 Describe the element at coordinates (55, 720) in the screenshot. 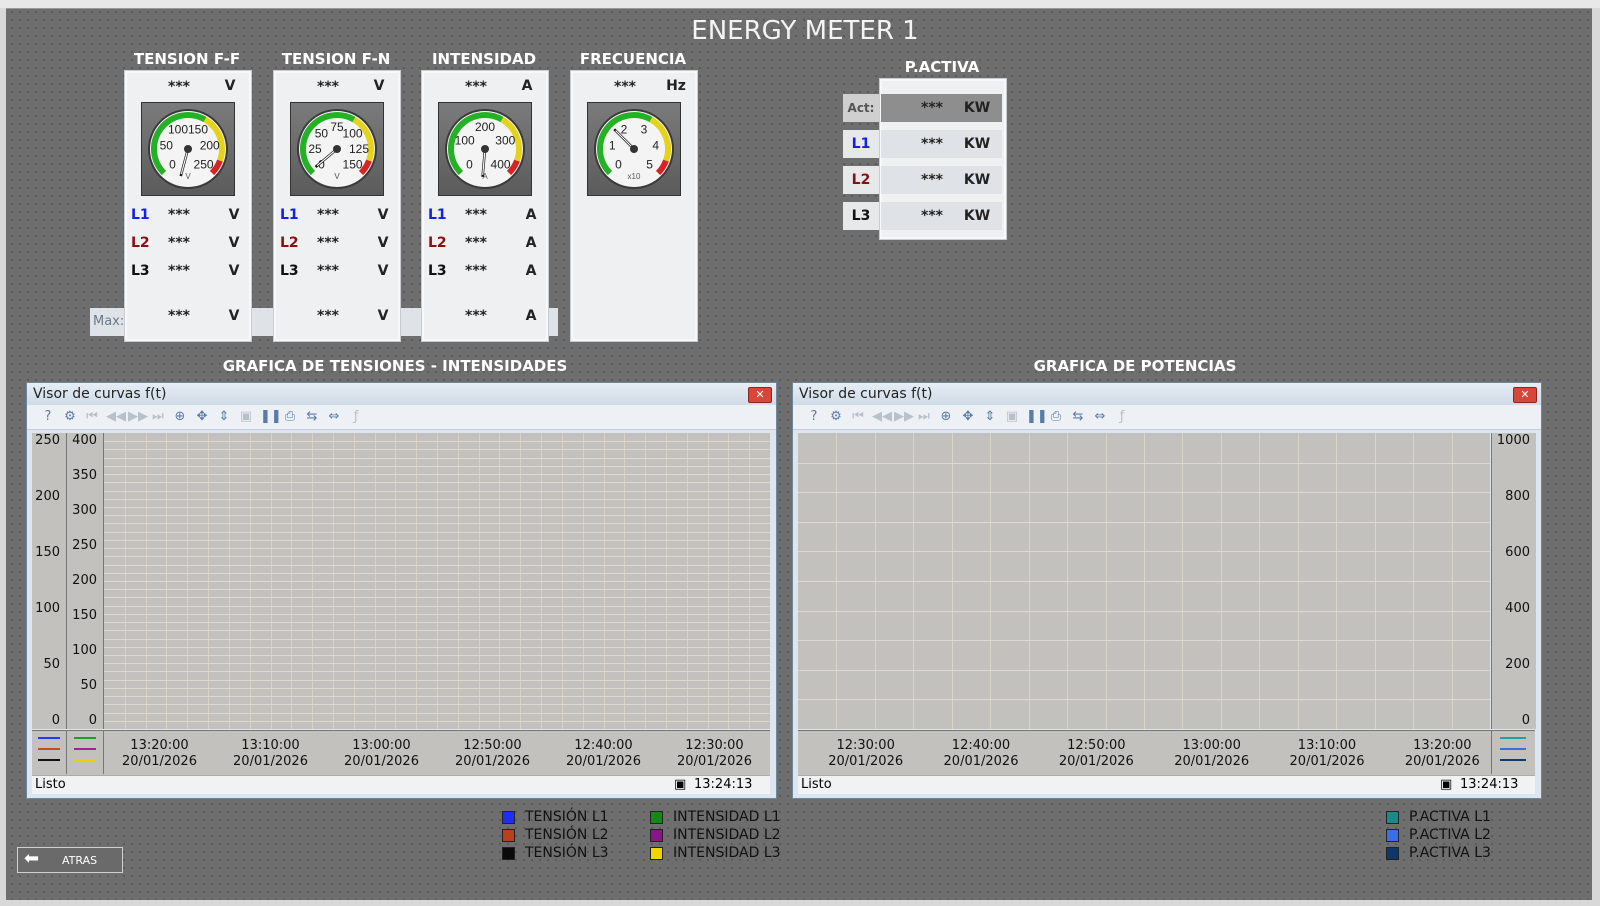

I see `axis-tick-label: 0` at that location.